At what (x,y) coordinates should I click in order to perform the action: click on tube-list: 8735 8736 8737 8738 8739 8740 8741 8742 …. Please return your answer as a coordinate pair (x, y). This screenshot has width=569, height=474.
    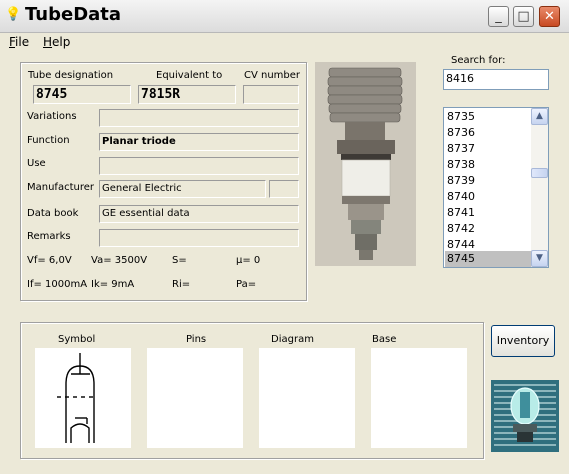
    Looking at the image, I should click on (496, 187).